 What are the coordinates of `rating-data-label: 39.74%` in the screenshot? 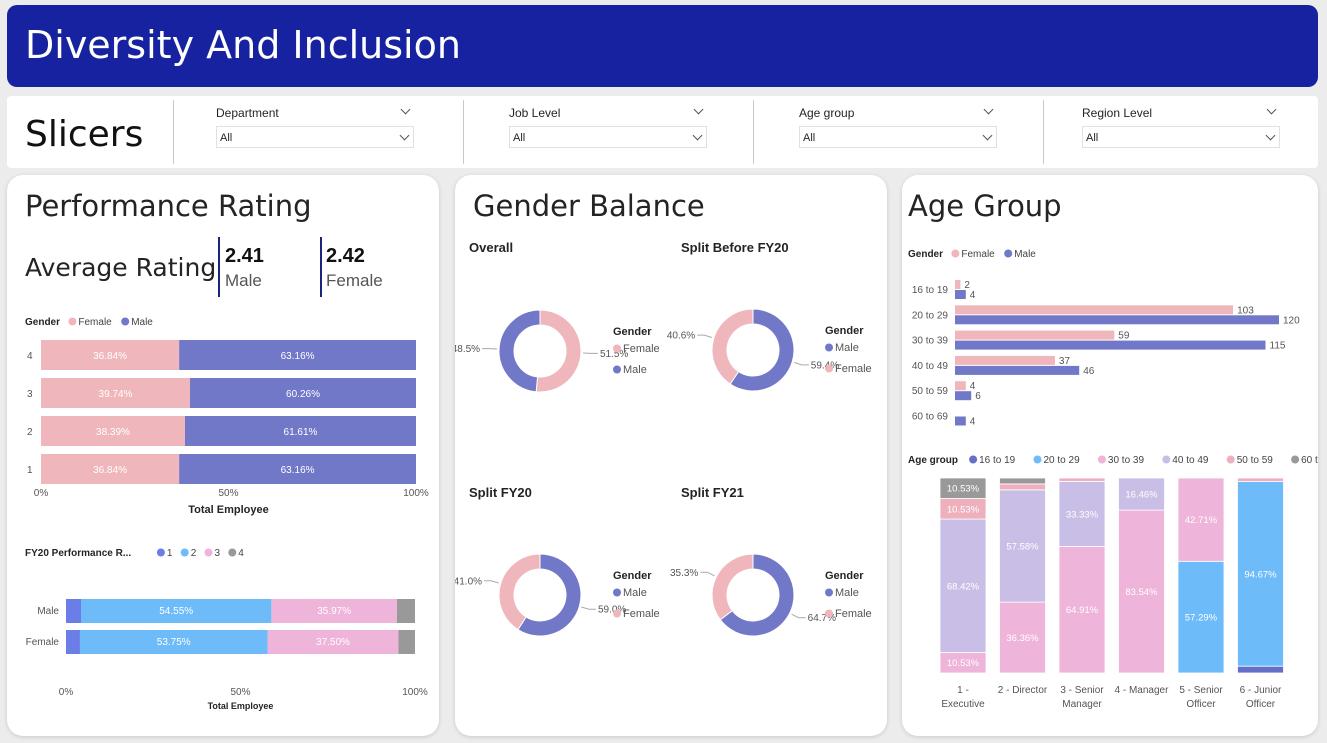 It's located at (116, 394).